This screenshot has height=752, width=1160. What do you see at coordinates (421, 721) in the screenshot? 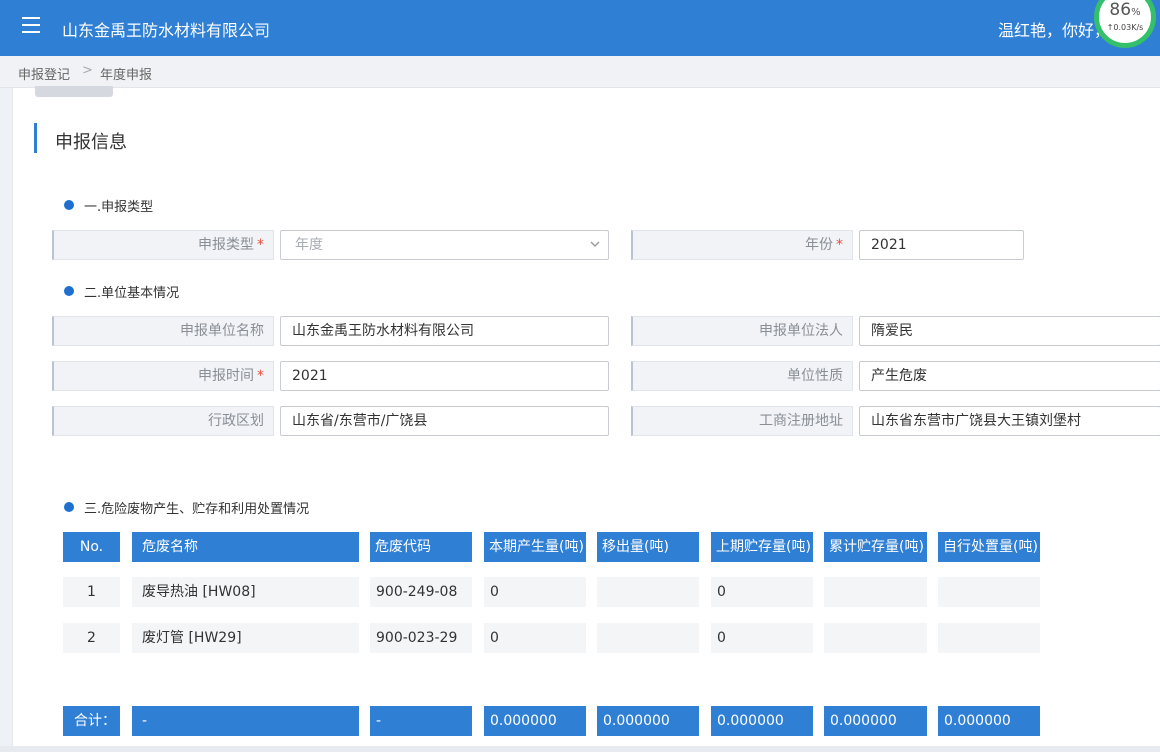
I see `totals-waste-code: -` at bounding box center [421, 721].